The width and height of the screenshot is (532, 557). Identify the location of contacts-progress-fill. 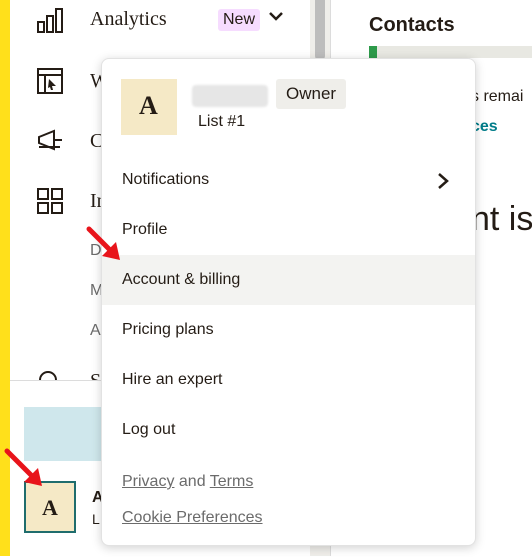
(373, 52).